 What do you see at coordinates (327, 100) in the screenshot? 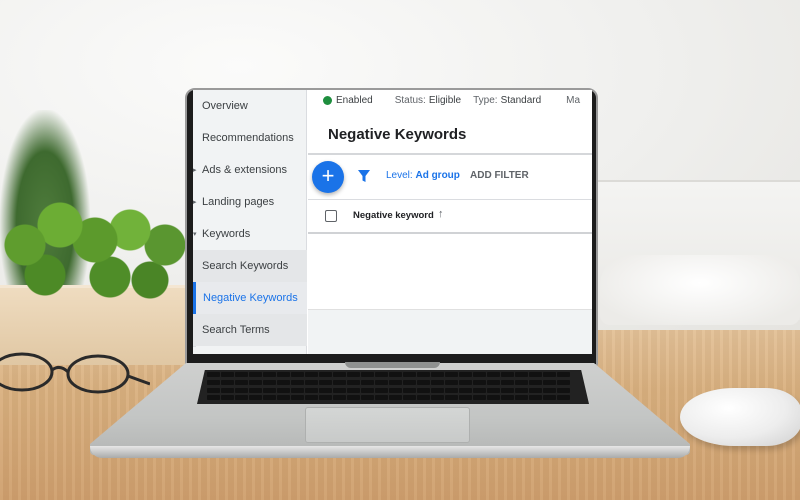
I see `enabled-status-dot-icon` at bounding box center [327, 100].